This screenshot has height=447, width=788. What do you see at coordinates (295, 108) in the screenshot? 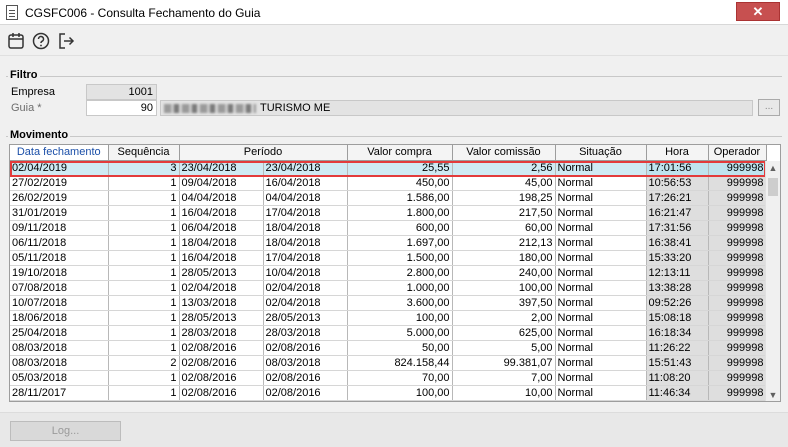
I see `guia-name-text: TURISMO ME` at bounding box center [295, 108].